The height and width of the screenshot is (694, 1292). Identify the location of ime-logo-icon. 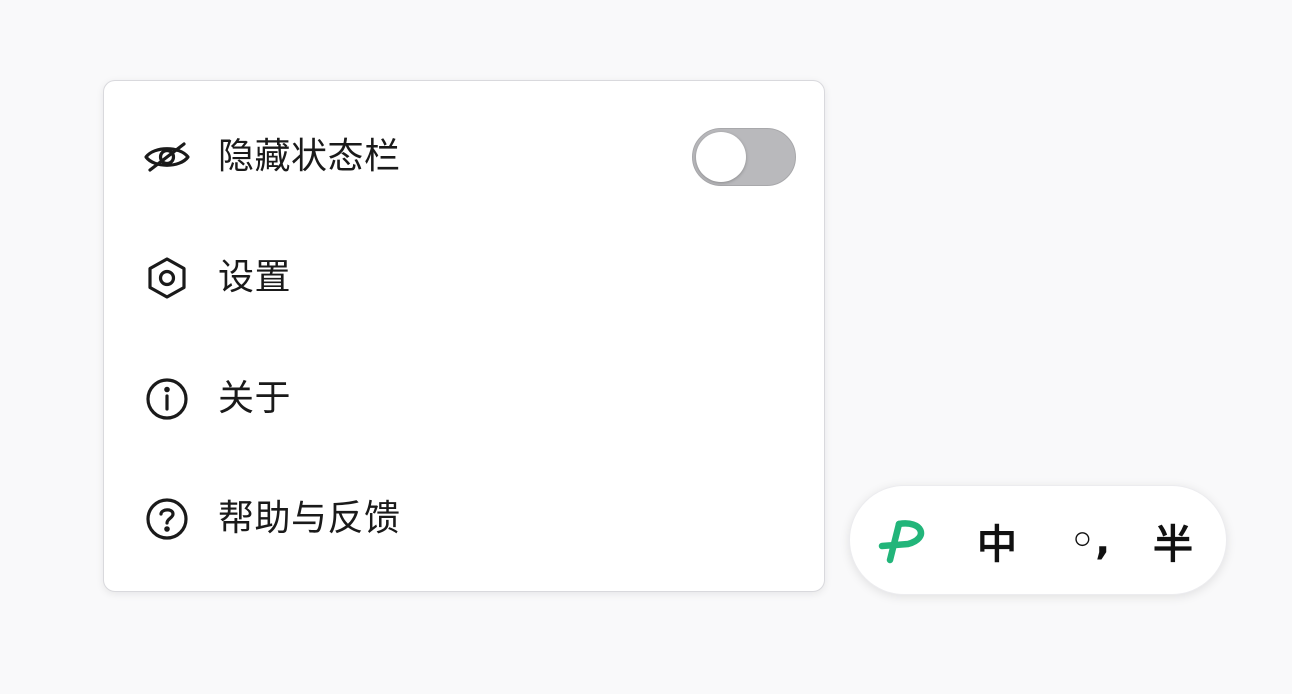
(905, 541).